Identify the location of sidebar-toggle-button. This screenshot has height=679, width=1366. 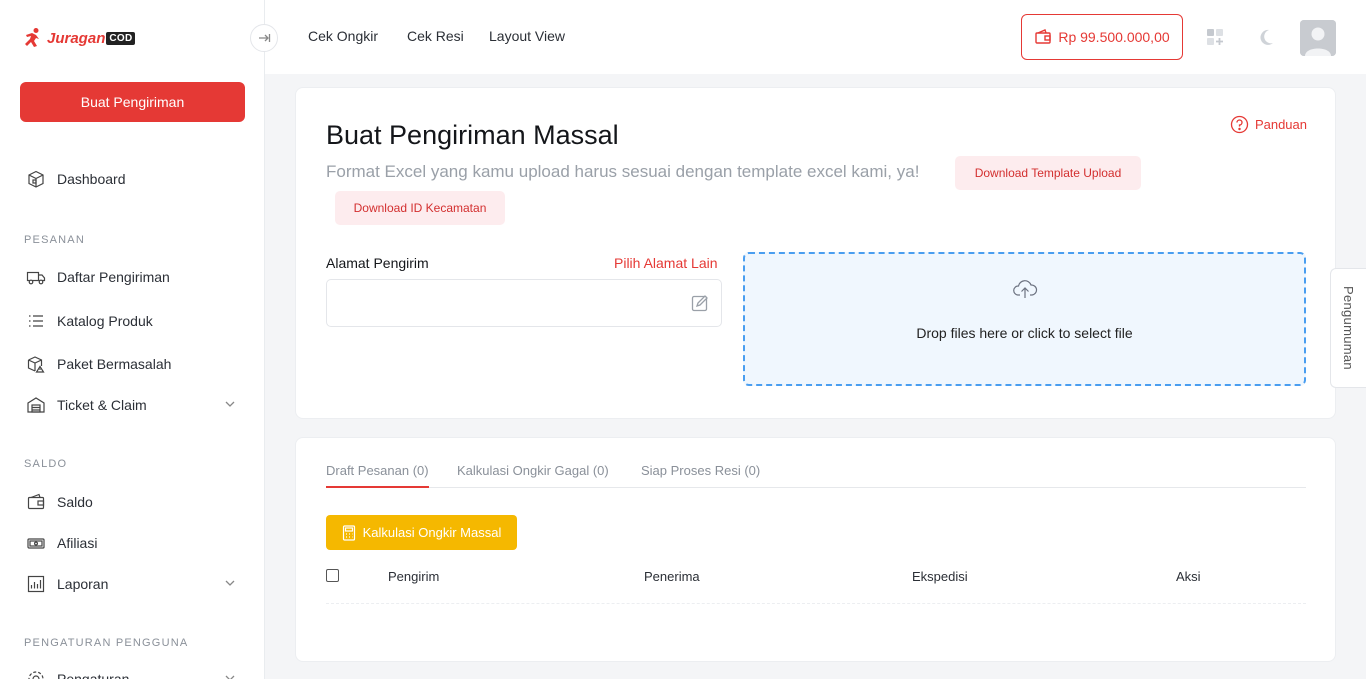
(264, 38).